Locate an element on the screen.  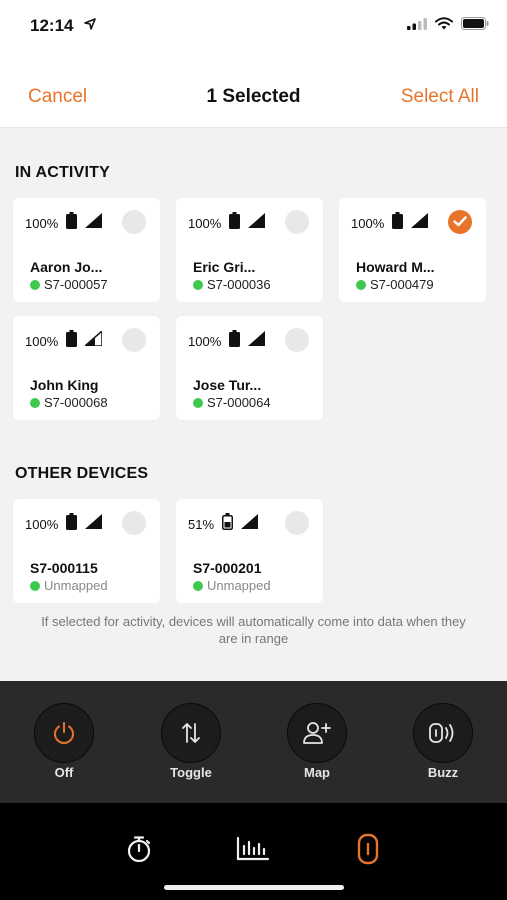
tab-stats is located at coordinates (253, 849).